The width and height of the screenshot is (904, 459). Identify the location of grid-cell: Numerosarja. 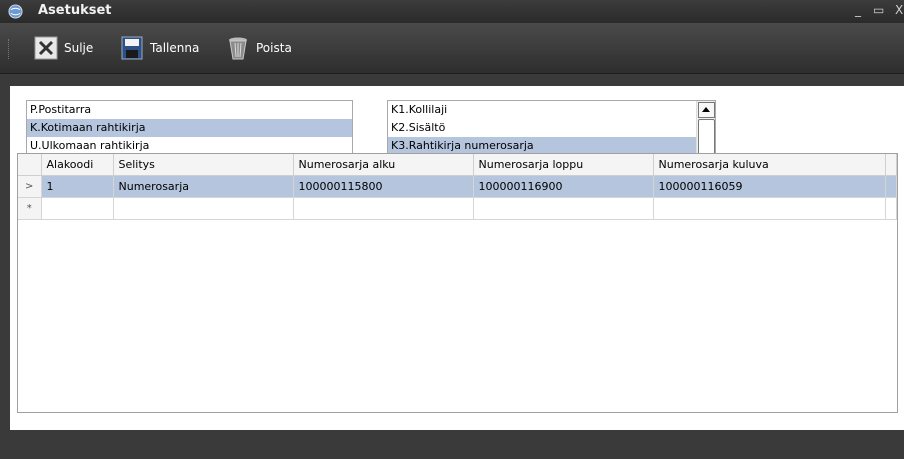
(203, 186).